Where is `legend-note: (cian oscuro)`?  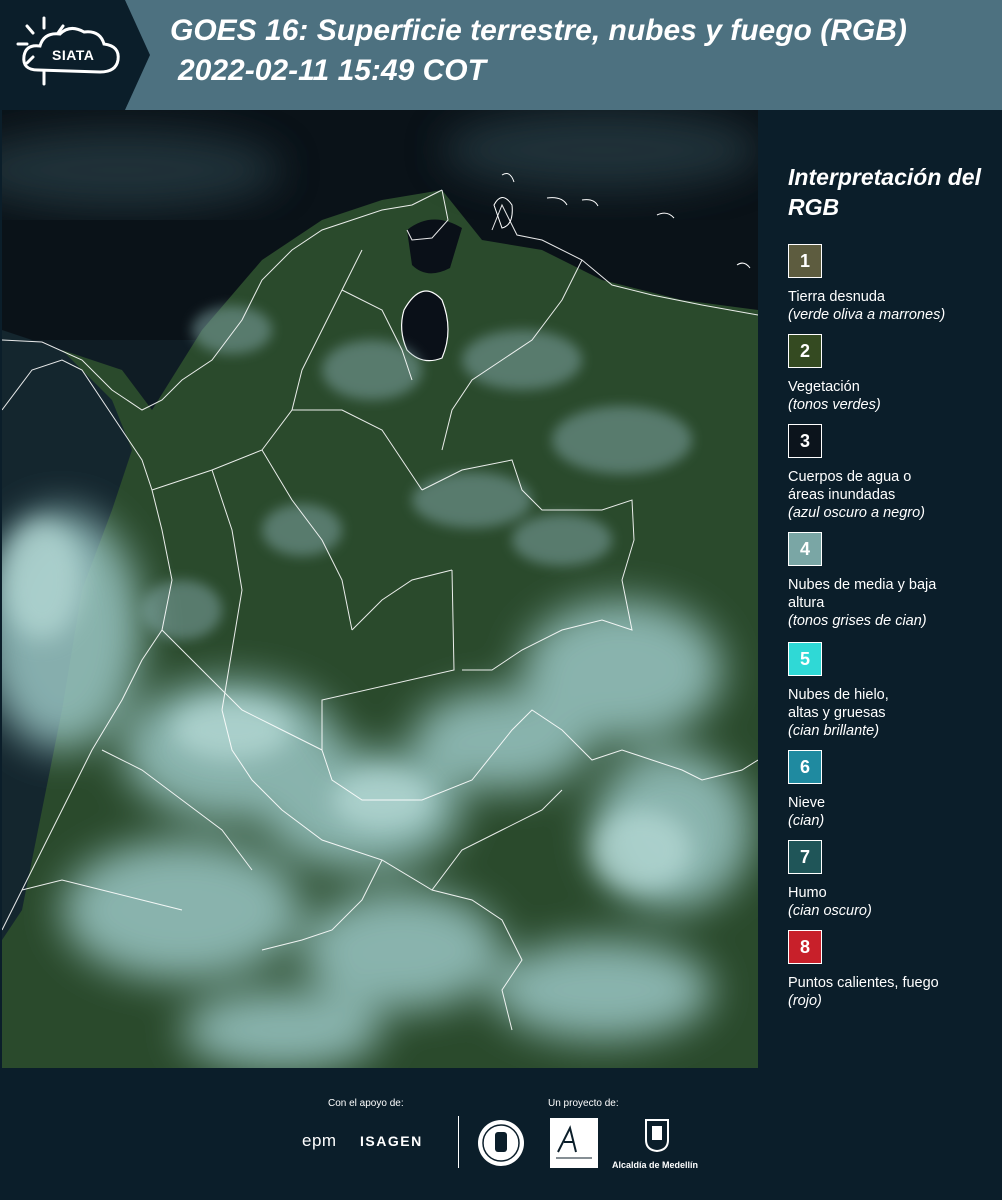 legend-note: (cian oscuro) is located at coordinates (830, 911).